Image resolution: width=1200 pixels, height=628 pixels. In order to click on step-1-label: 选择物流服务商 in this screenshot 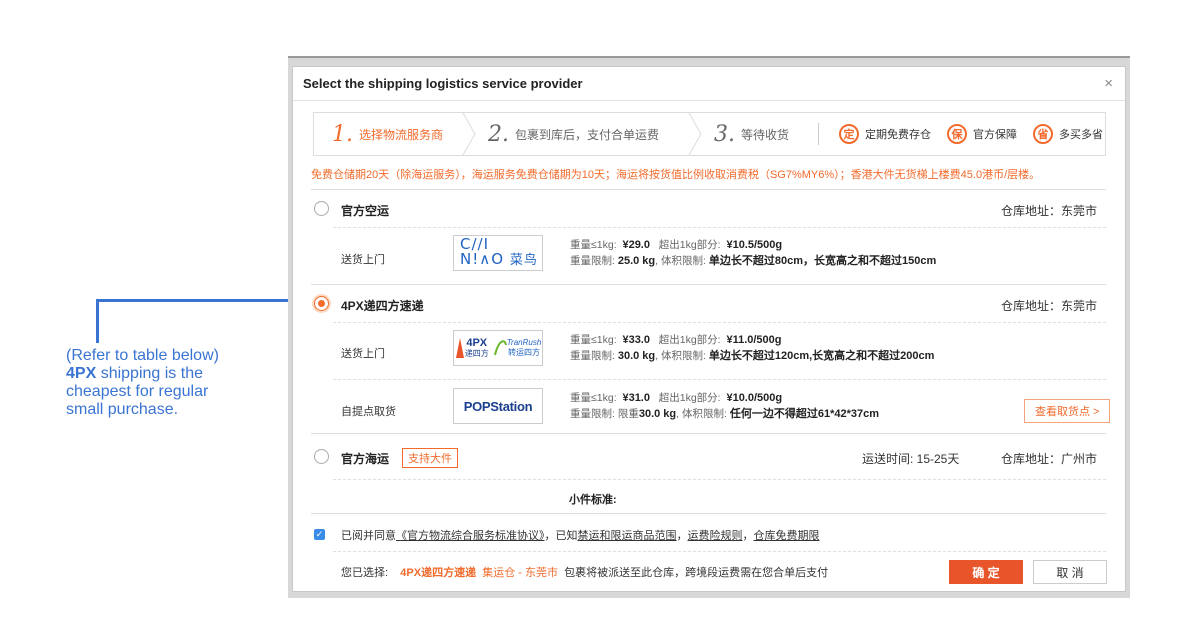, I will do `click(401, 134)`.